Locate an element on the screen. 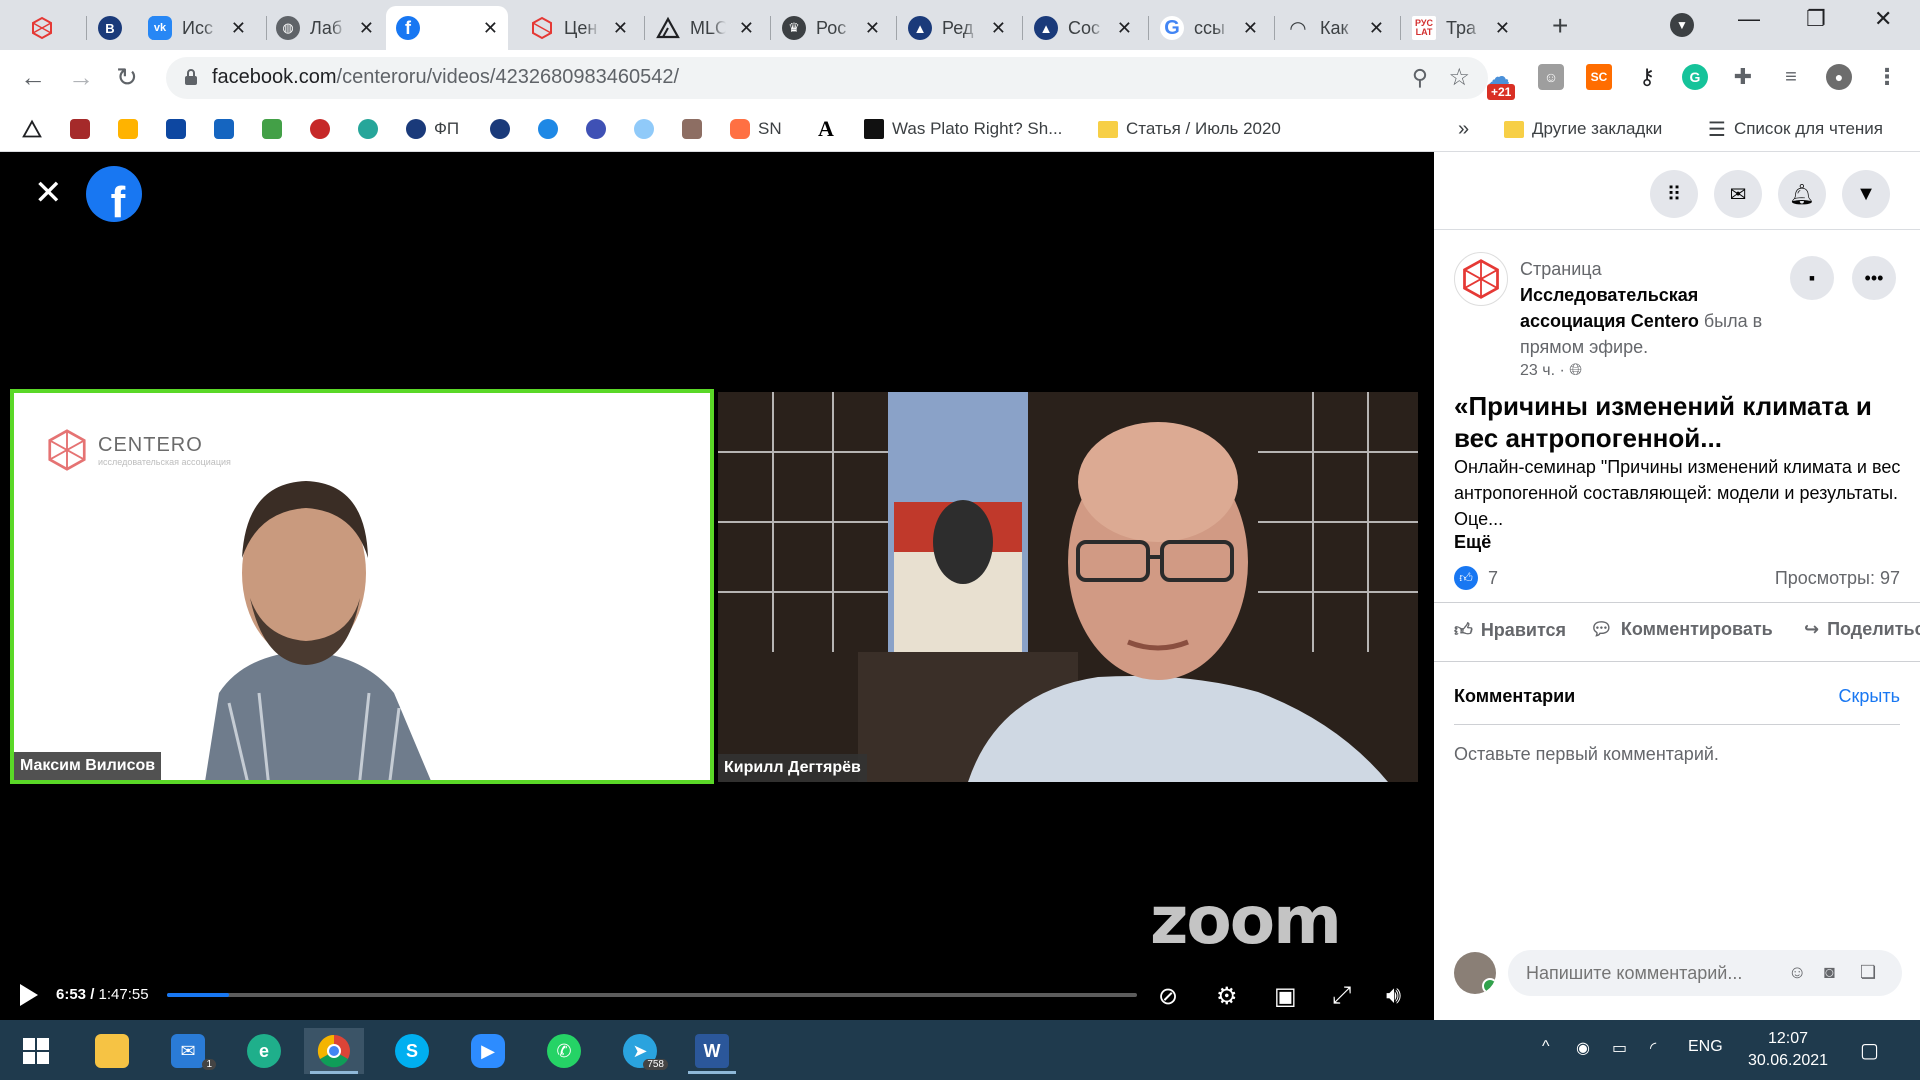 Image resolution: width=1920 pixels, height=1080 pixels. fullscreen-icon: ⤢ is located at coordinates (1341, 996).